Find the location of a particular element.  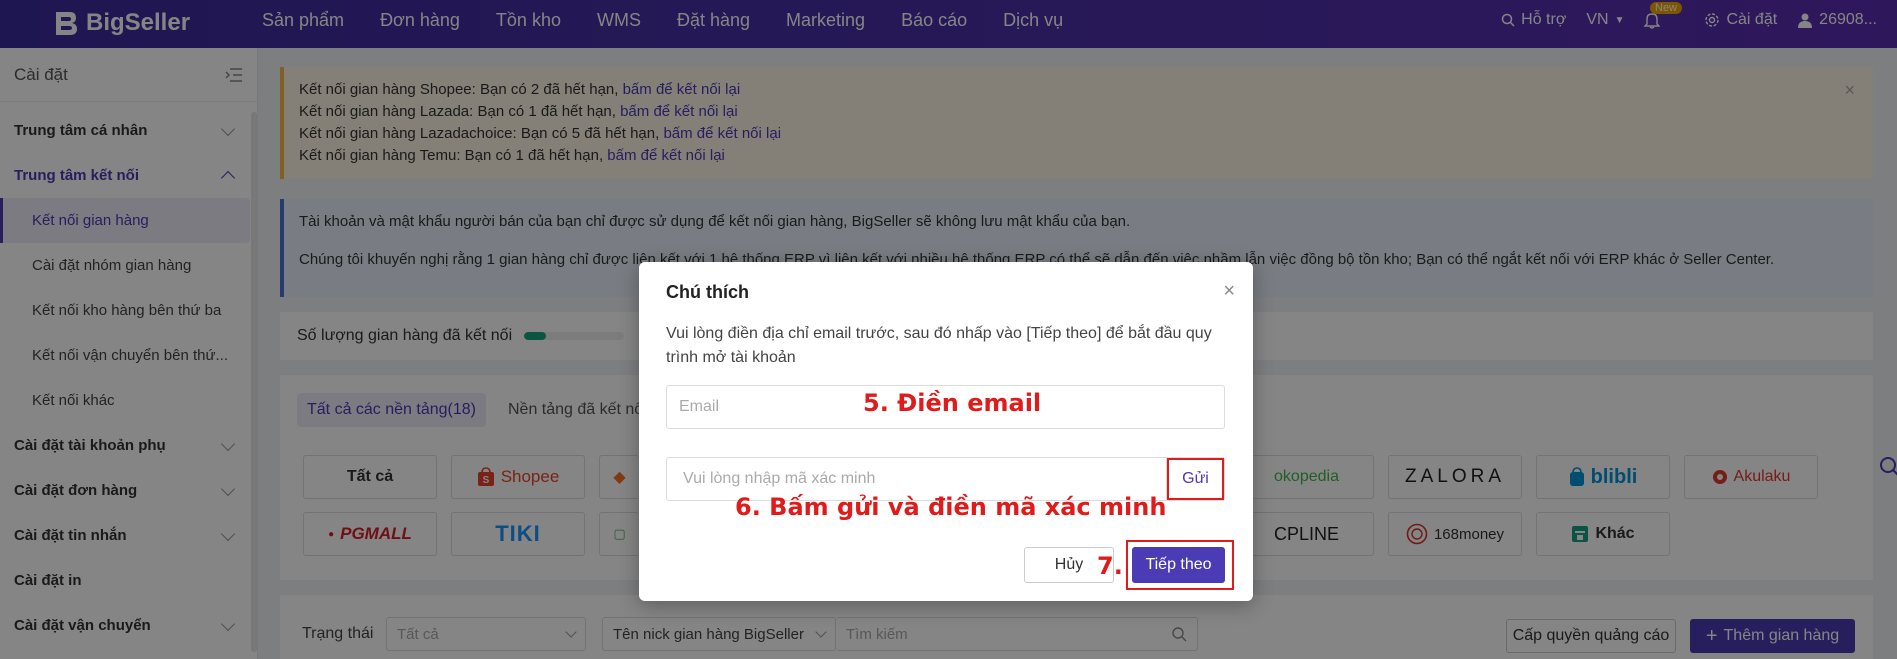

step5-annotation: 5. Điền email is located at coordinates (952, 403).